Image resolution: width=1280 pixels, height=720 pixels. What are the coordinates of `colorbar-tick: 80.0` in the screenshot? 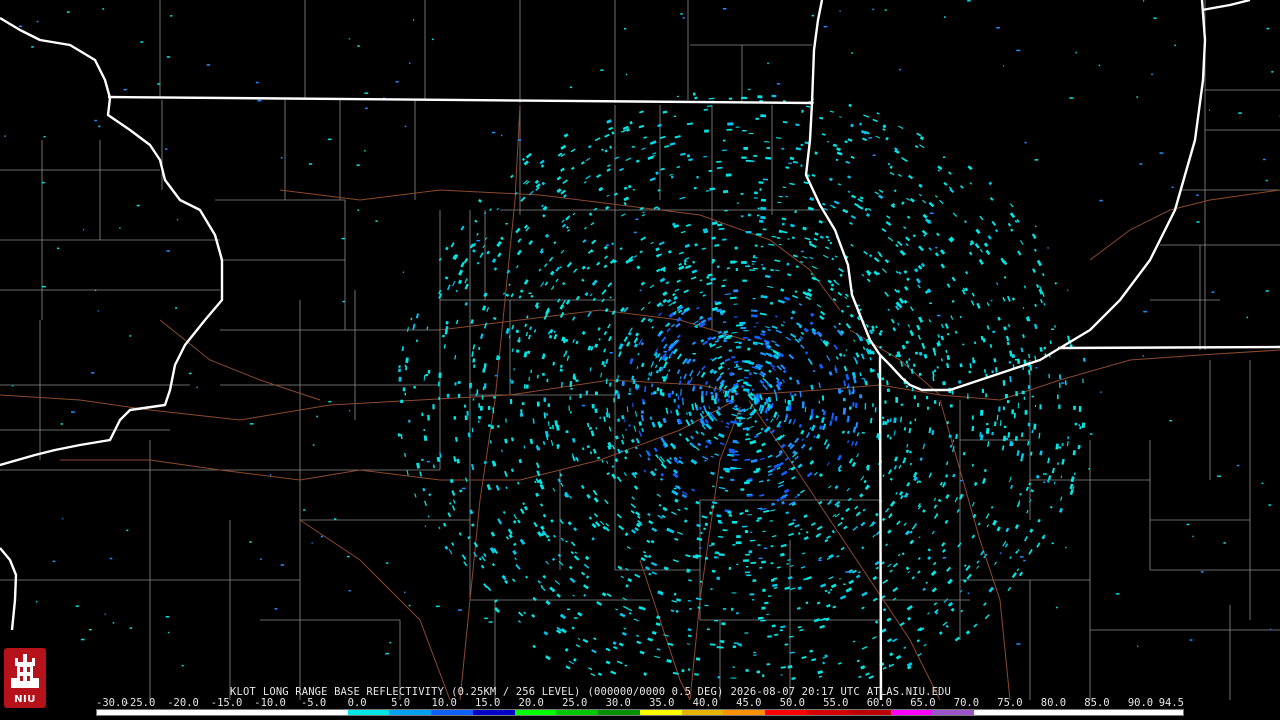 It's located at (1053, 703).